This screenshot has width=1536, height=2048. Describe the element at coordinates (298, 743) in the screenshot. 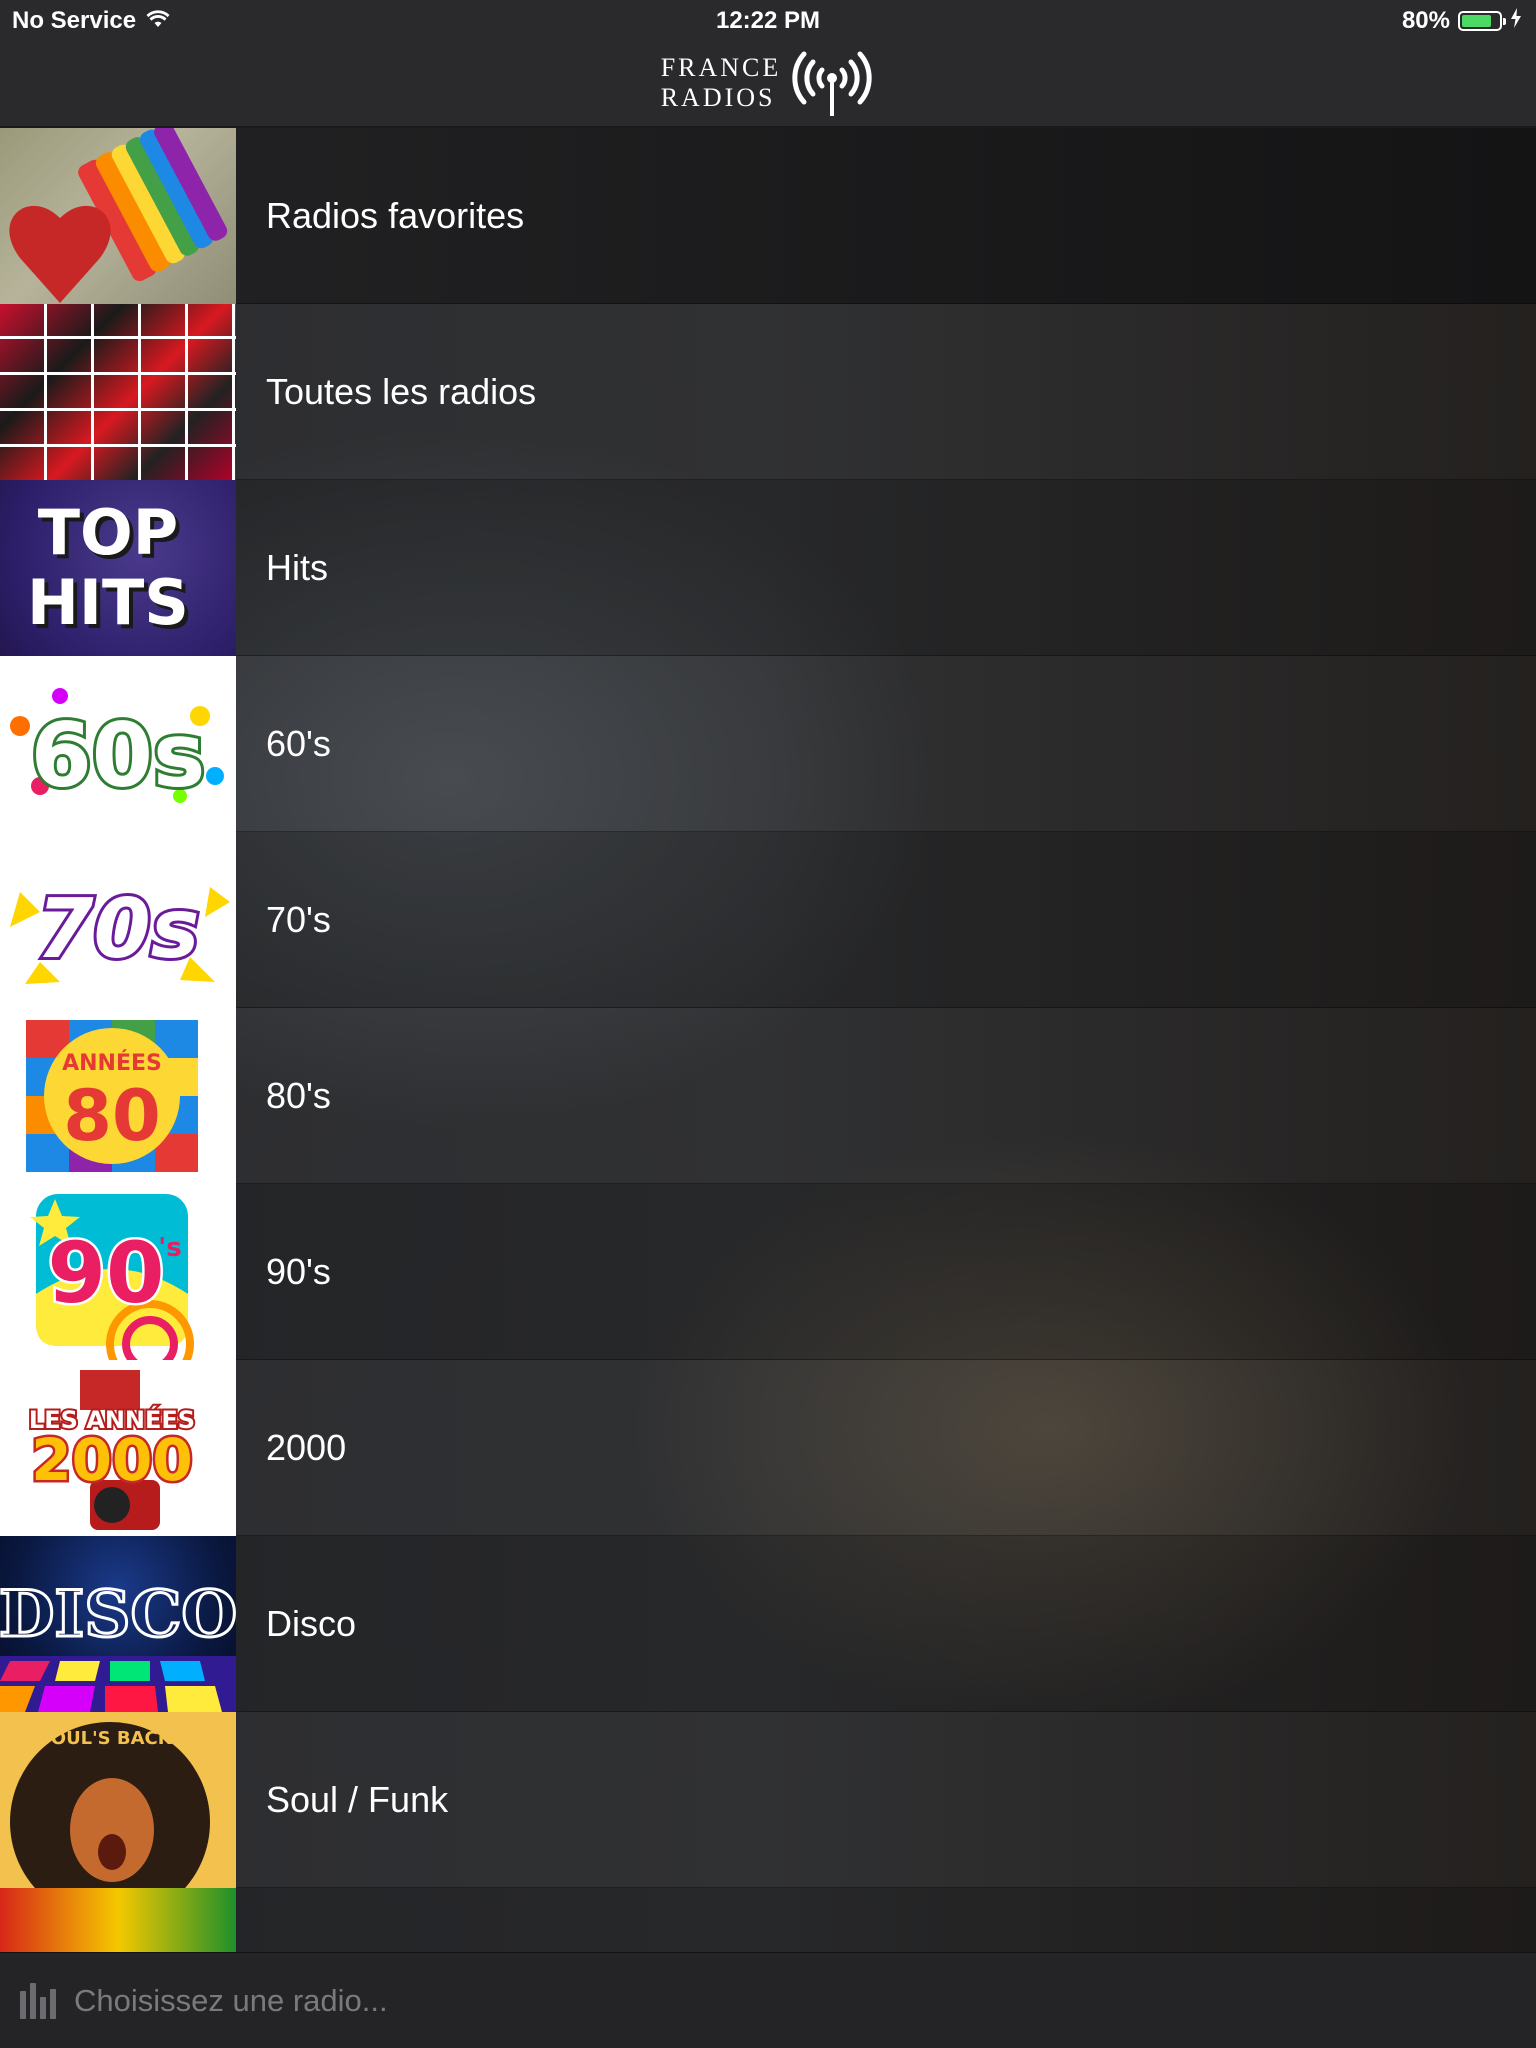

I see `category-label: 60's` at that location.